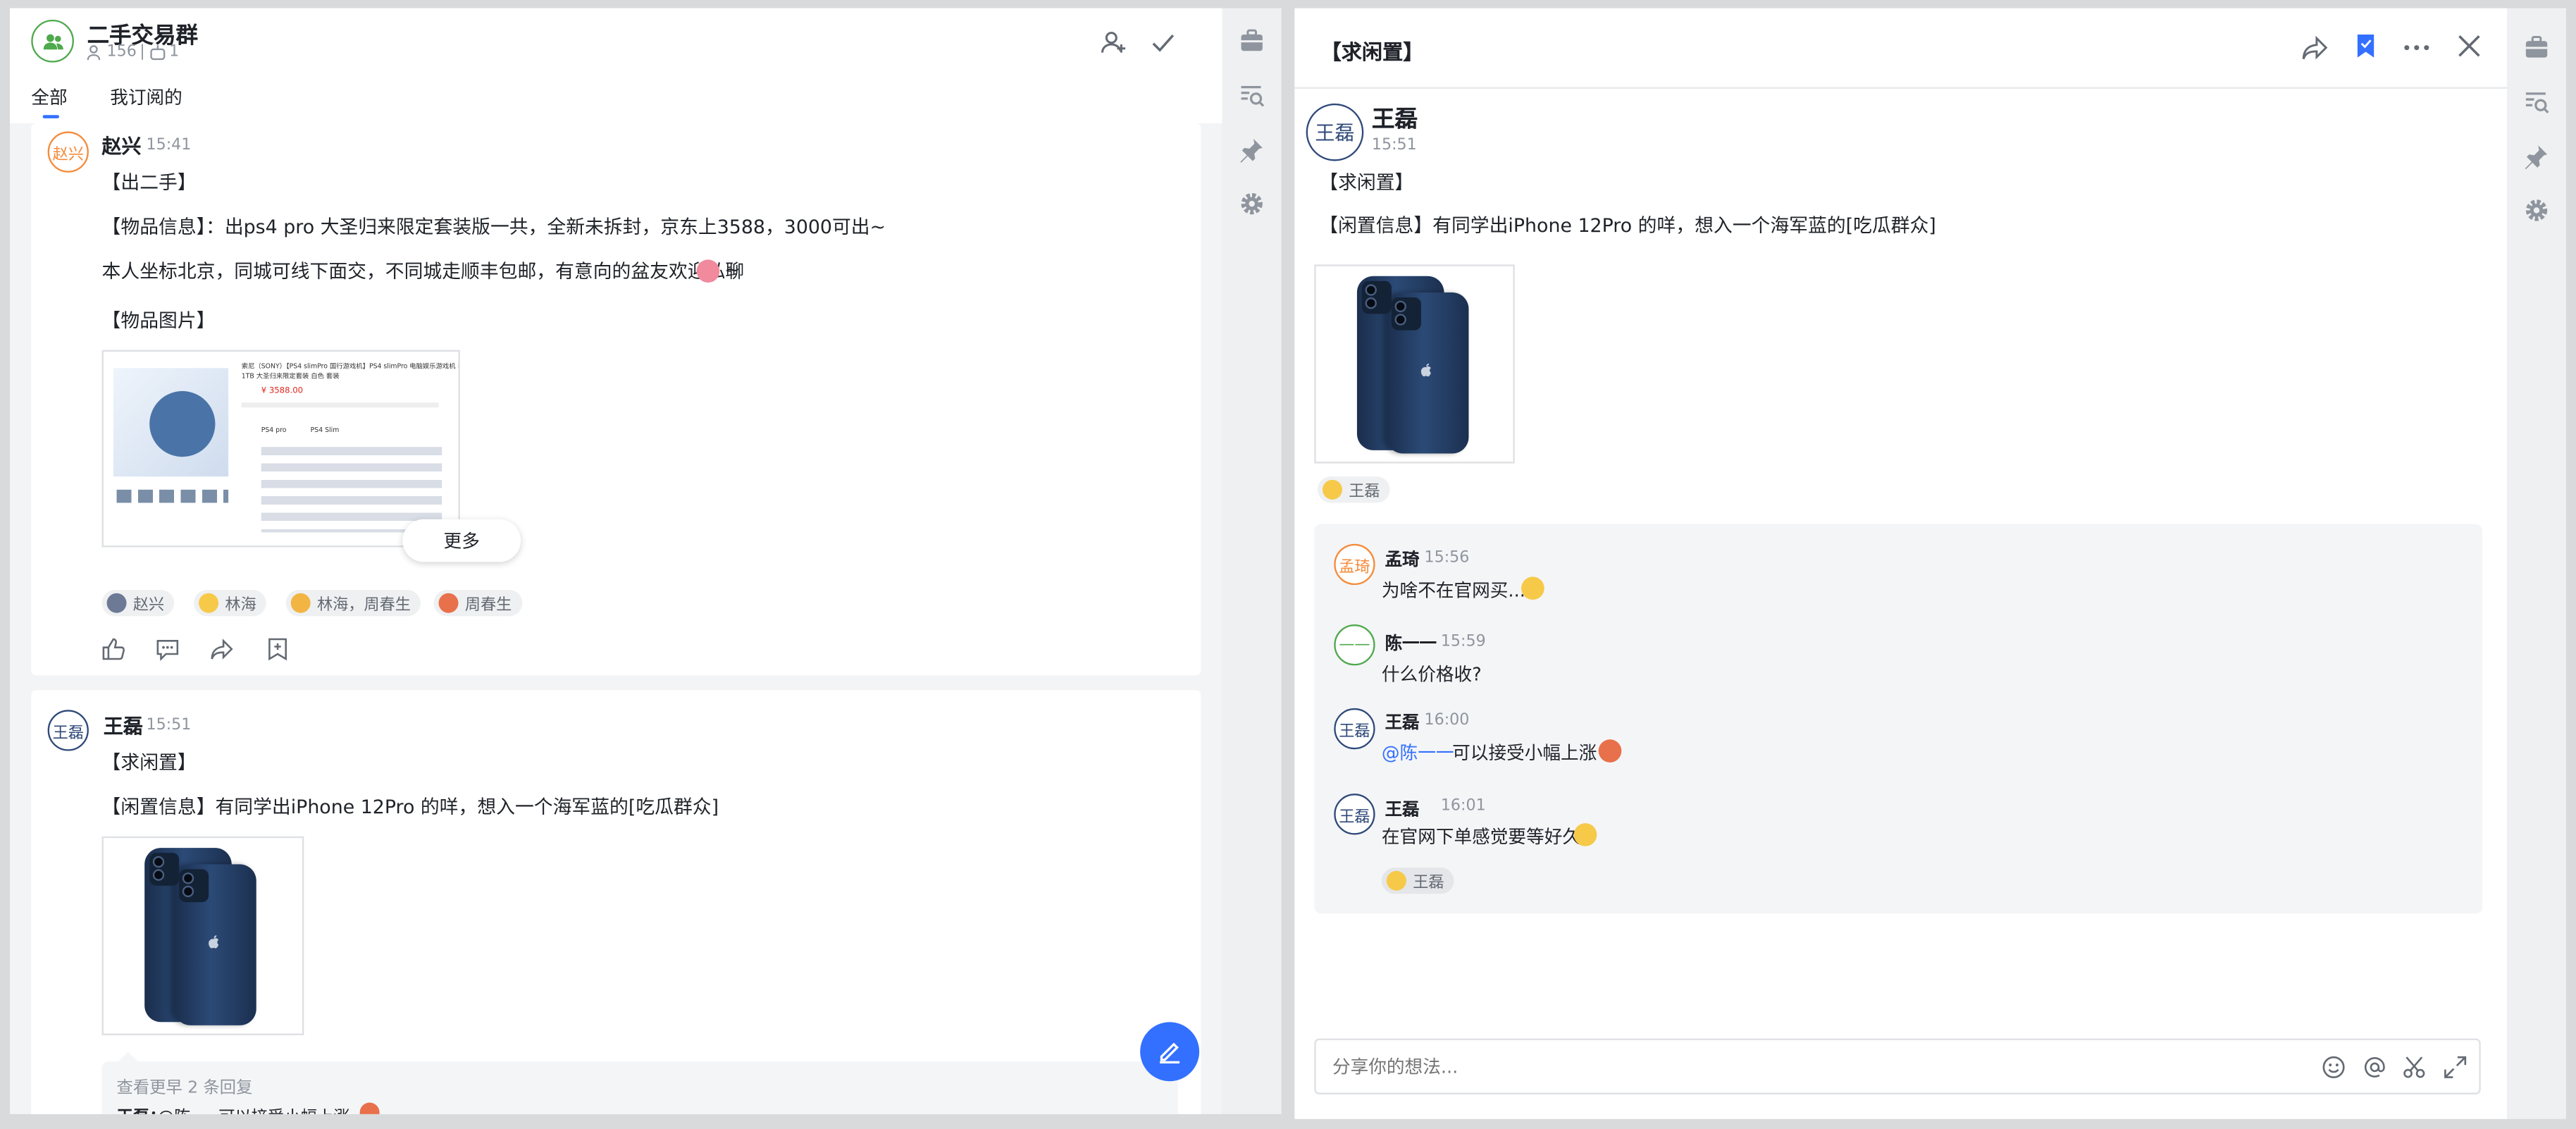  Describe the element at coordinates (214, 942) in the screenshot. I see `apple-logo-icon` at that location.